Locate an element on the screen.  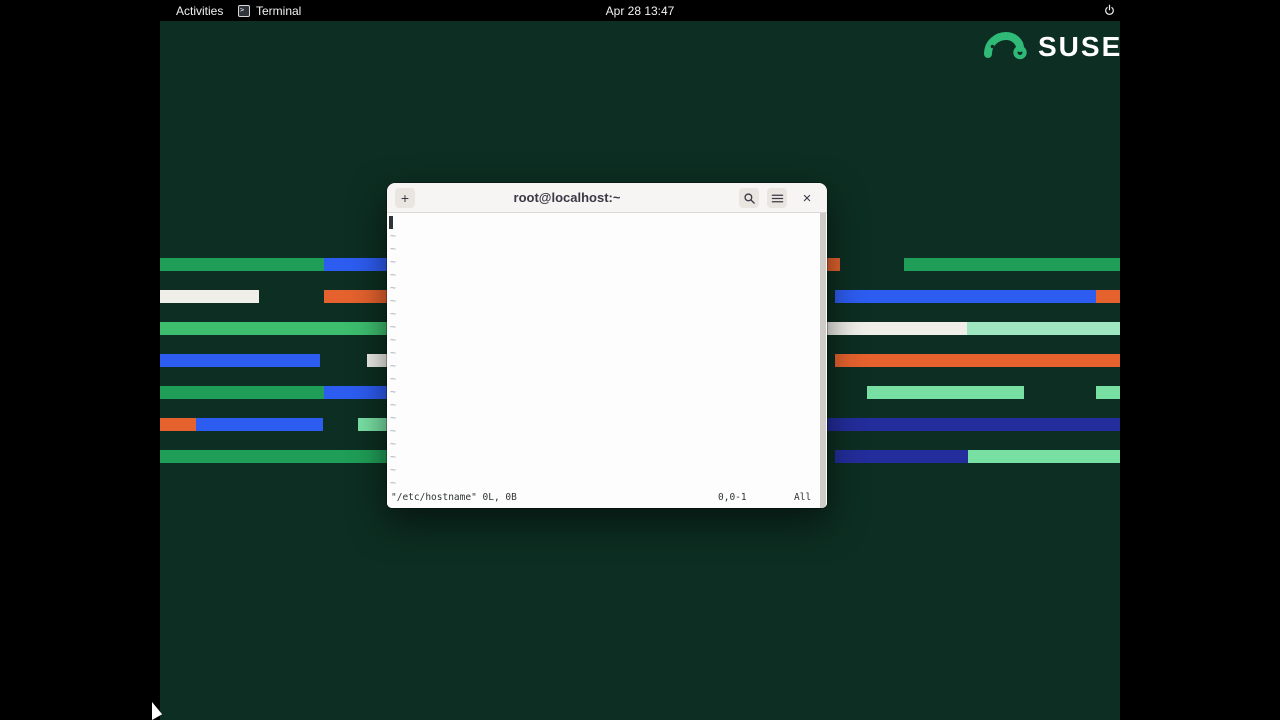
search-button is located at coordinates (749, 198).